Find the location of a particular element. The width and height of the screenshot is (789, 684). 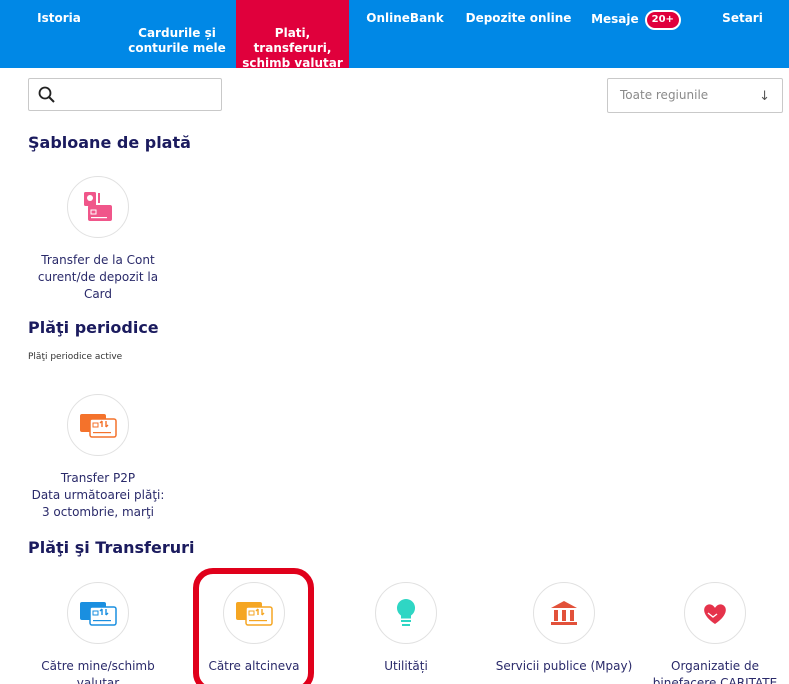

account-to-card-icon is located at coordinates (98, 206).